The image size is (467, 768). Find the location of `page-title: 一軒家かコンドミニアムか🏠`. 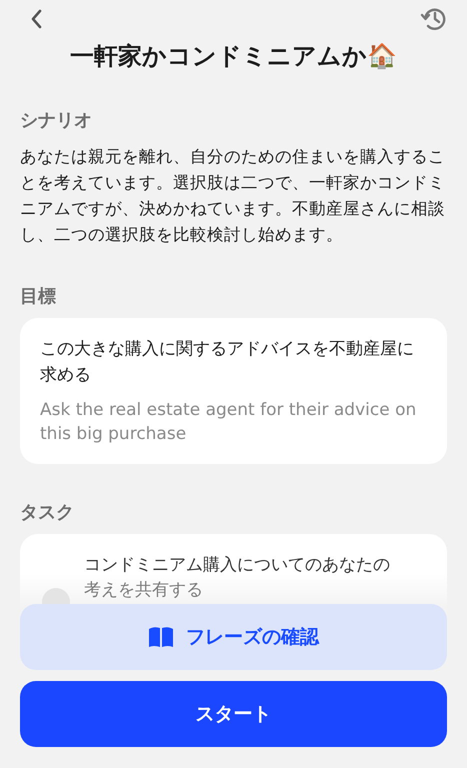

page-title: 一軒家かコンドミニアムか🏠 is located at coordinates (233, 56).